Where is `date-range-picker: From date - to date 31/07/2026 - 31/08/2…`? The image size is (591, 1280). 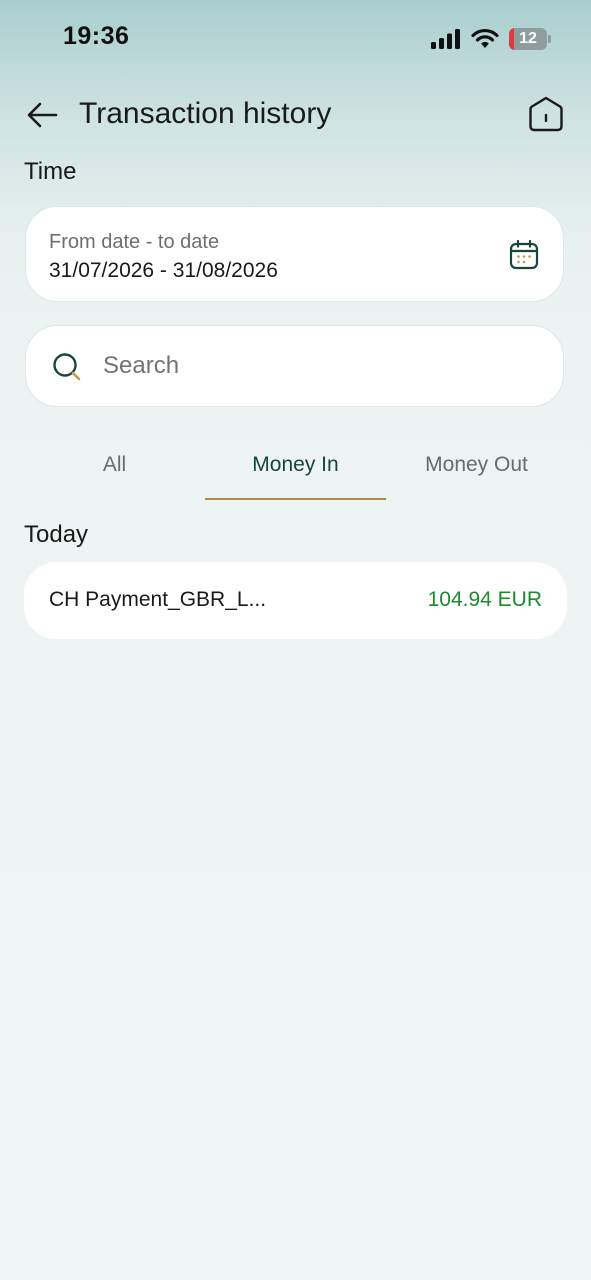
date-range-picker: From date - to date 31/07/2026 - 31/08/2… is located at coordinates (294, 254).